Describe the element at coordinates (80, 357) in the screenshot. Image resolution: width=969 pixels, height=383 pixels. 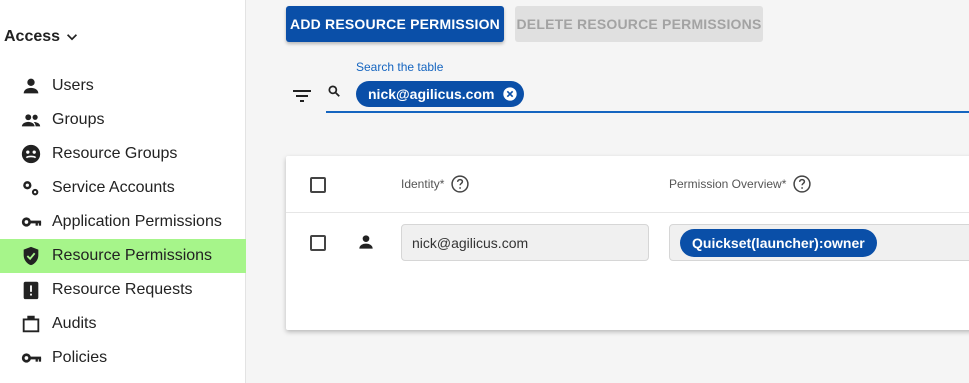
I see `sidebar-item-label: Policies` at that location.